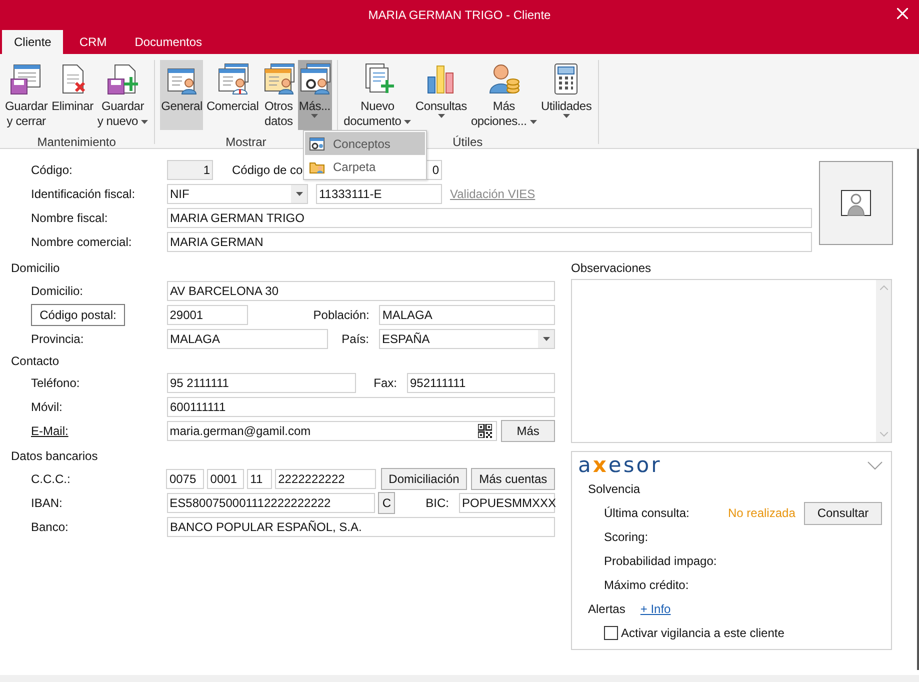  What do you see at coordinates (377, 95) in the screenshot?
I see `ribbon-button: Nuevo documento` at bounding box center [377, 95].